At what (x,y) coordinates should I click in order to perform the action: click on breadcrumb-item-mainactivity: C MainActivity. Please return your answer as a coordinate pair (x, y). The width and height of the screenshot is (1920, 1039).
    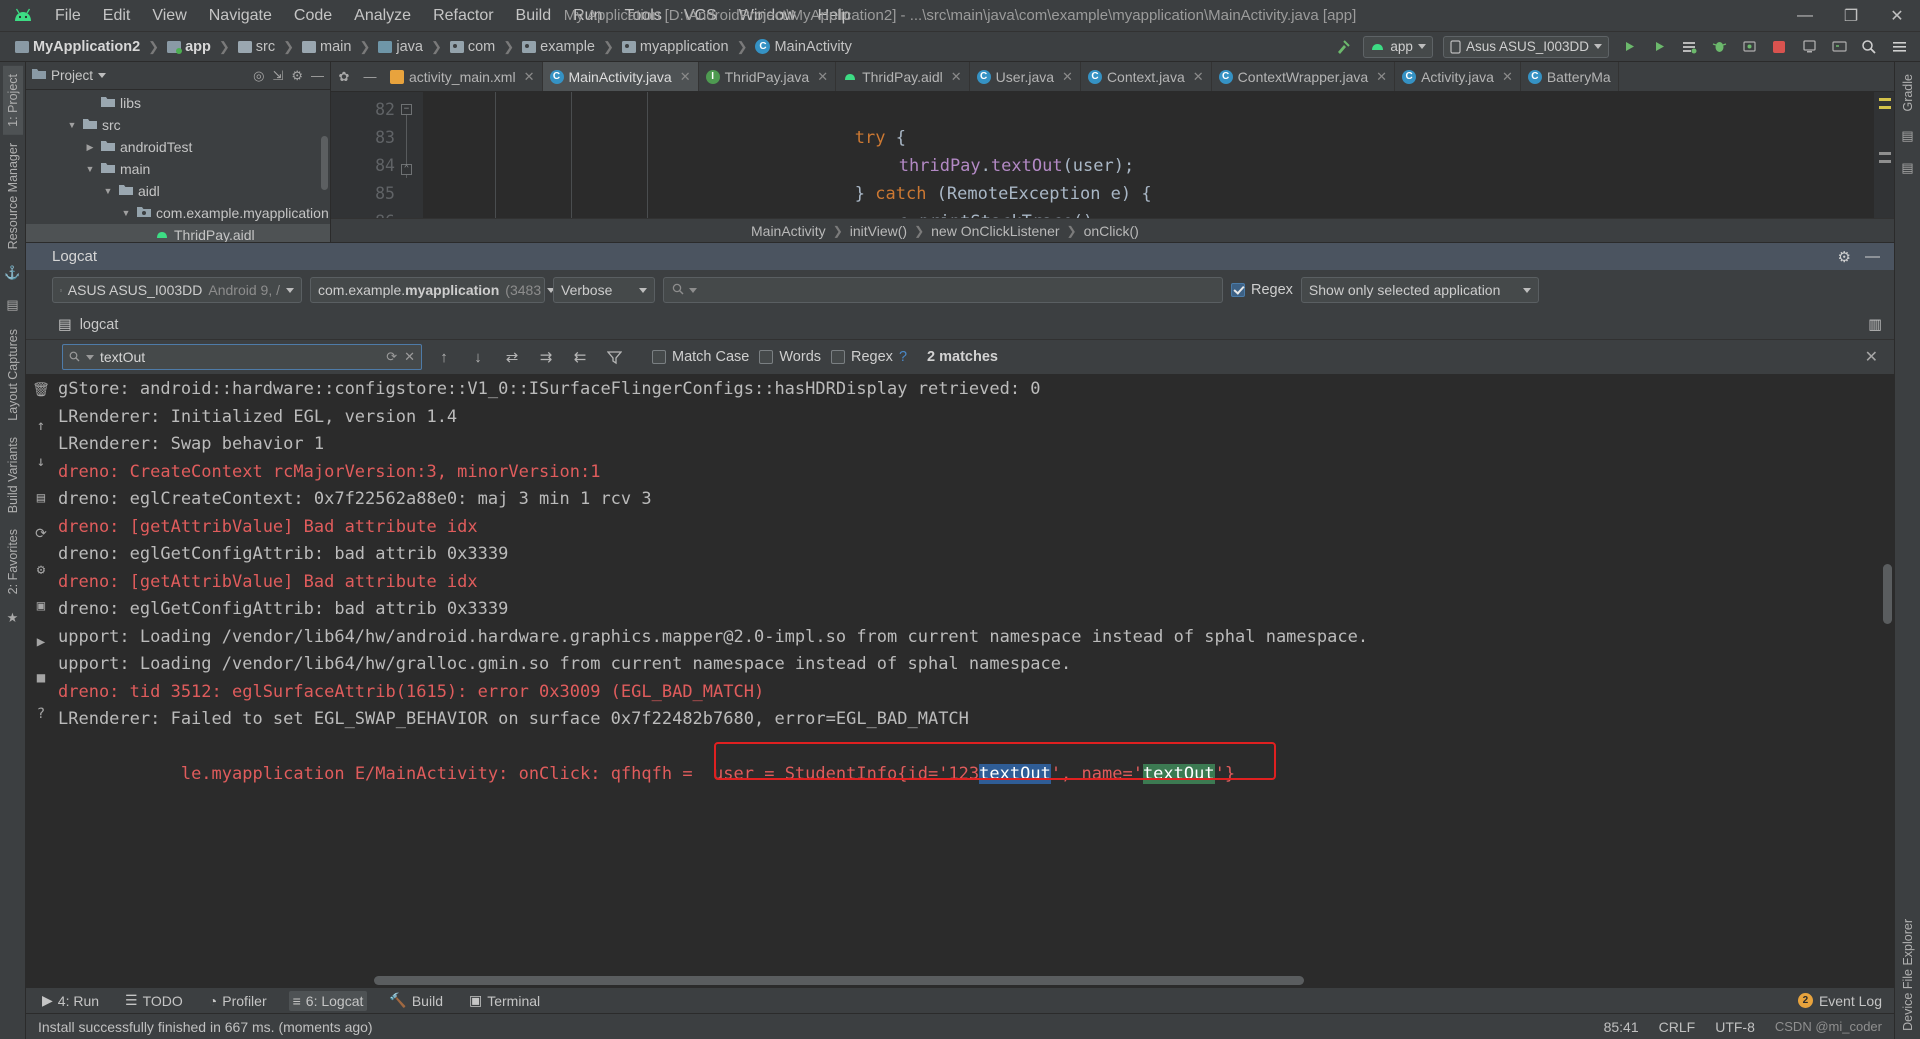
    Looking at the image, I should click on (803, 47).